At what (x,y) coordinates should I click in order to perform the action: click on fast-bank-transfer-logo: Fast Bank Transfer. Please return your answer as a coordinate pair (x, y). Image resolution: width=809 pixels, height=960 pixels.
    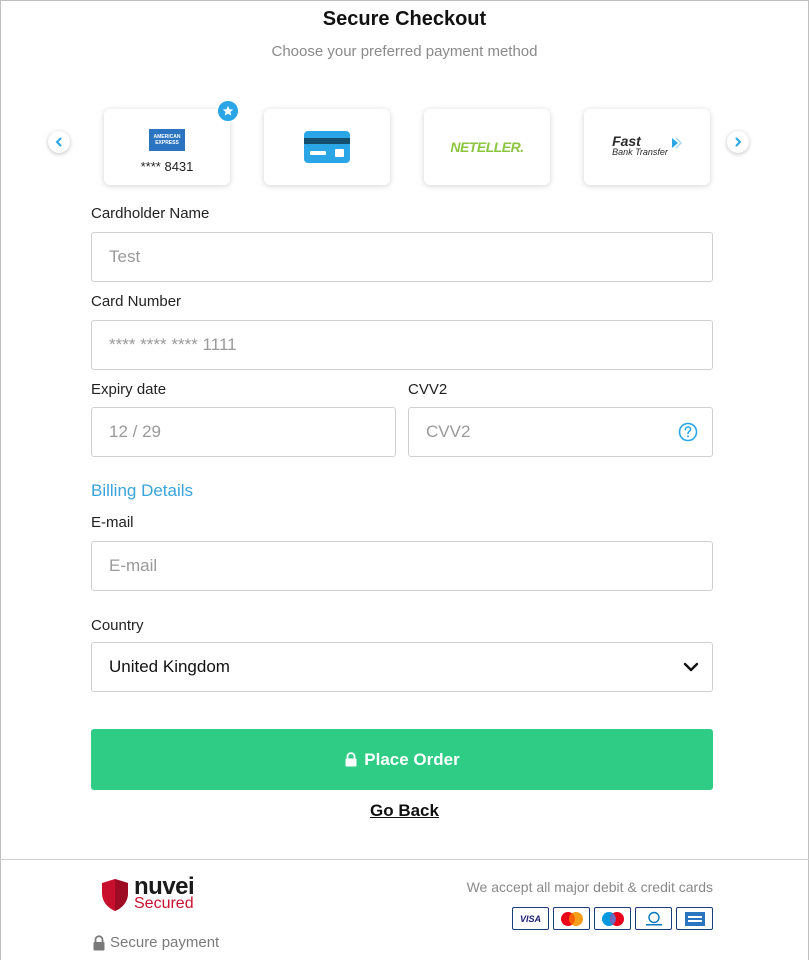
    Looking at the image, I should click on (647, 145).